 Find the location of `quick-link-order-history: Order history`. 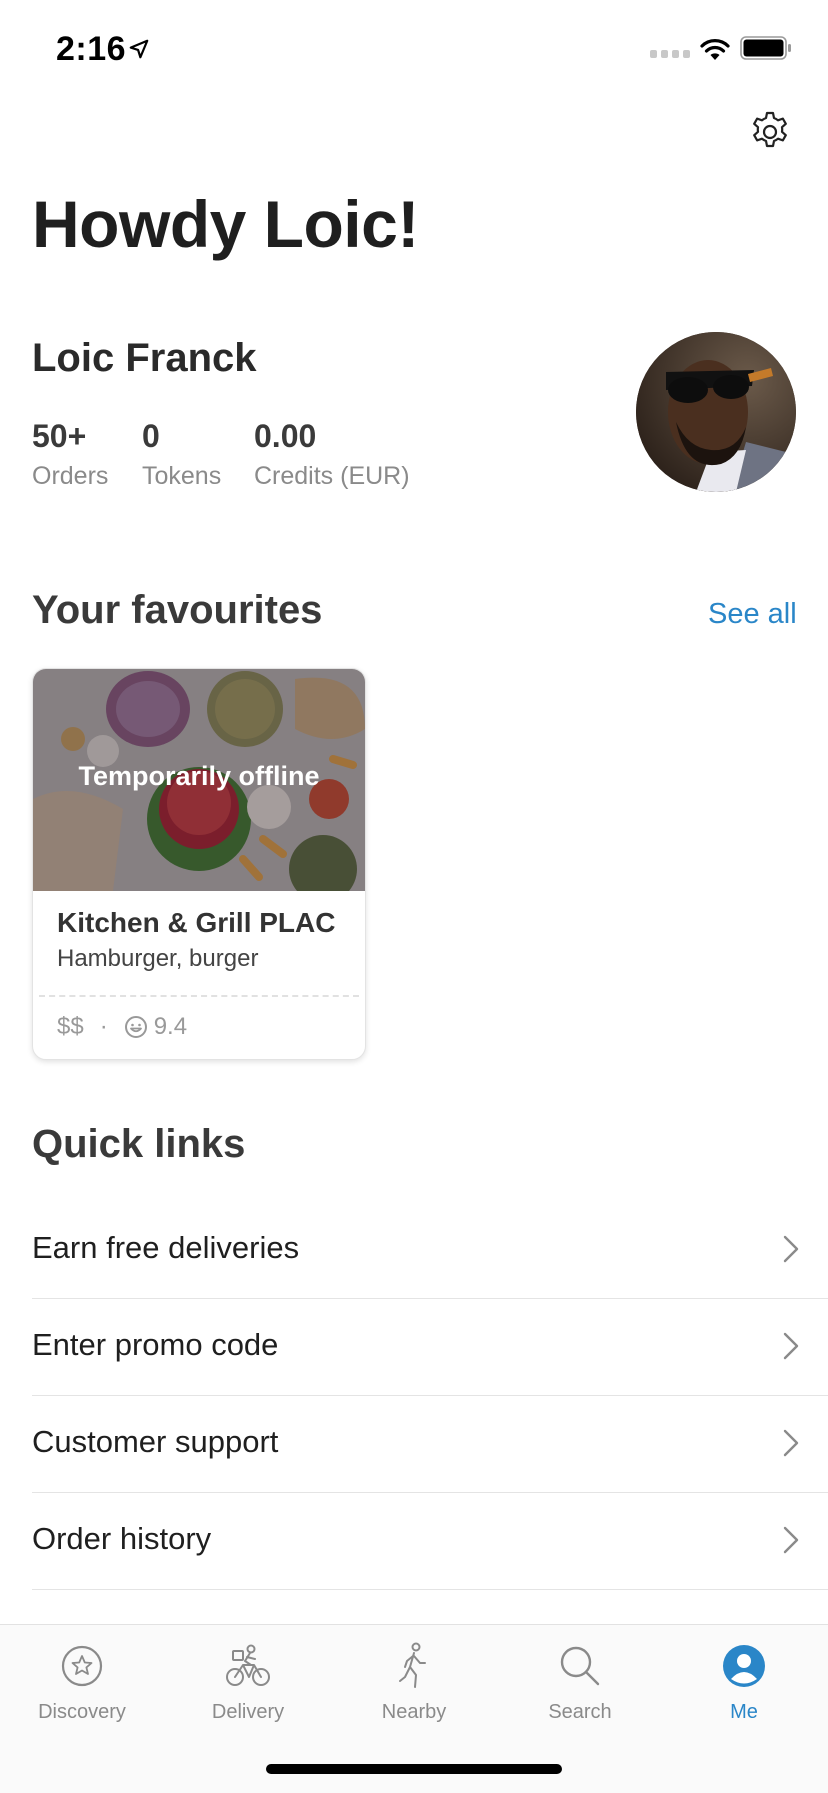

quick-link-order-history: Order history is located at coordinates (430, 1541).